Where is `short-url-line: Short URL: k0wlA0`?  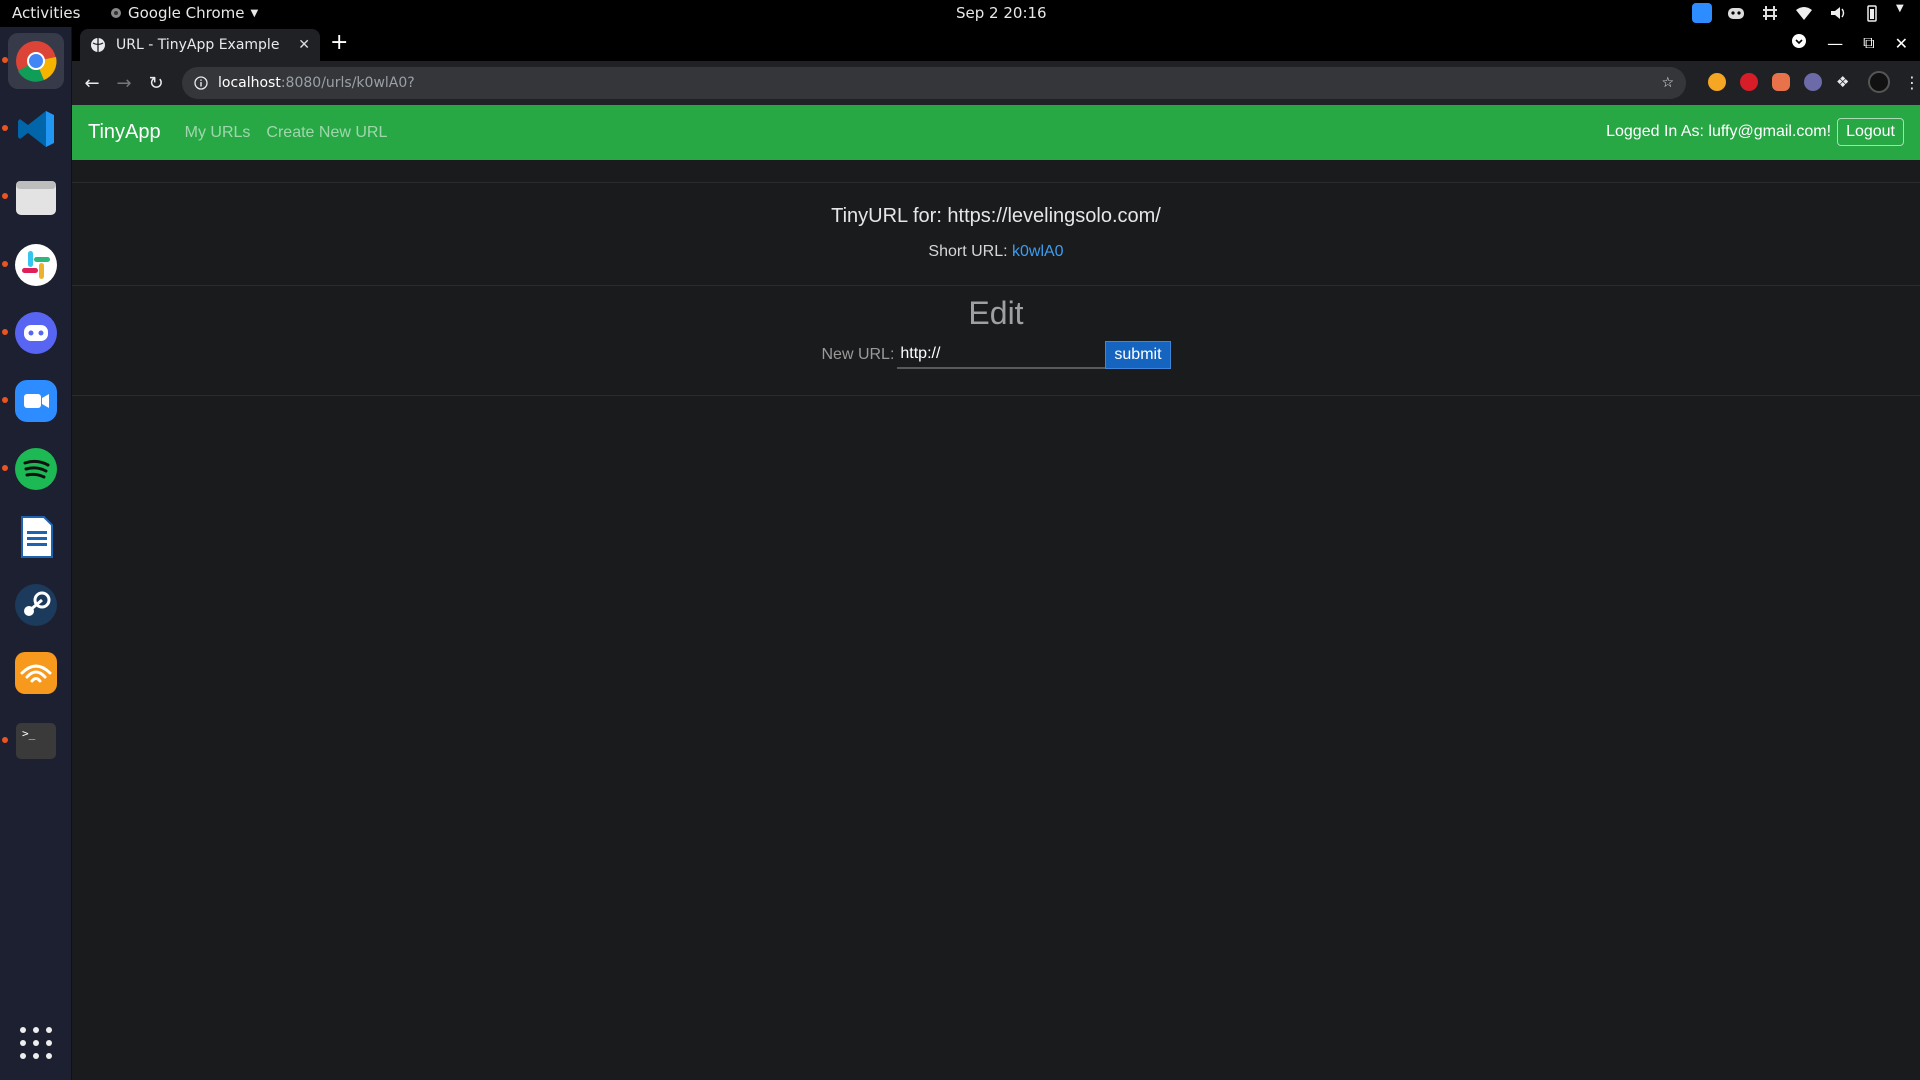 short-url-line: Short URL: k0wlA0 is located at coordinates (996, 252).